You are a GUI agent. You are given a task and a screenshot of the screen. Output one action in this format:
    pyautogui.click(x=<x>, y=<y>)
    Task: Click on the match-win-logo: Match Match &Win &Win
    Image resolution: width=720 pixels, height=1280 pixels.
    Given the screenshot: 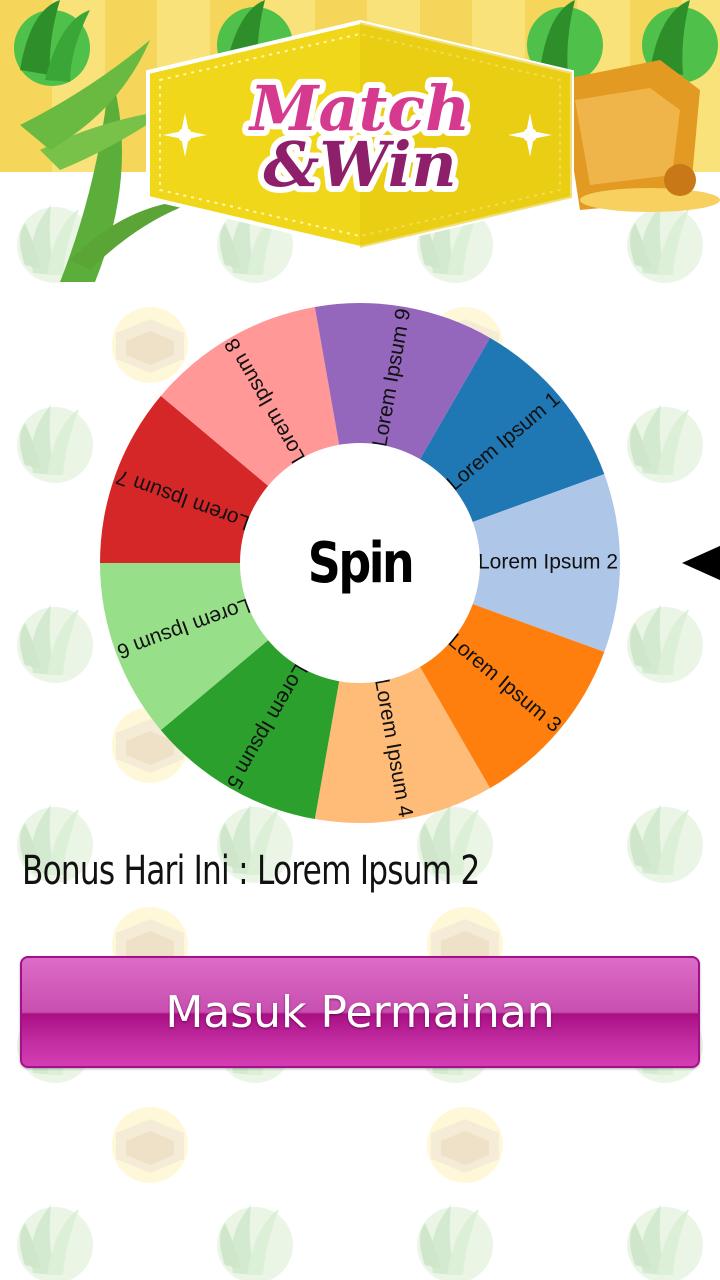 What is the action you would take?
    pyautogui.click(x=360, y=135)
    